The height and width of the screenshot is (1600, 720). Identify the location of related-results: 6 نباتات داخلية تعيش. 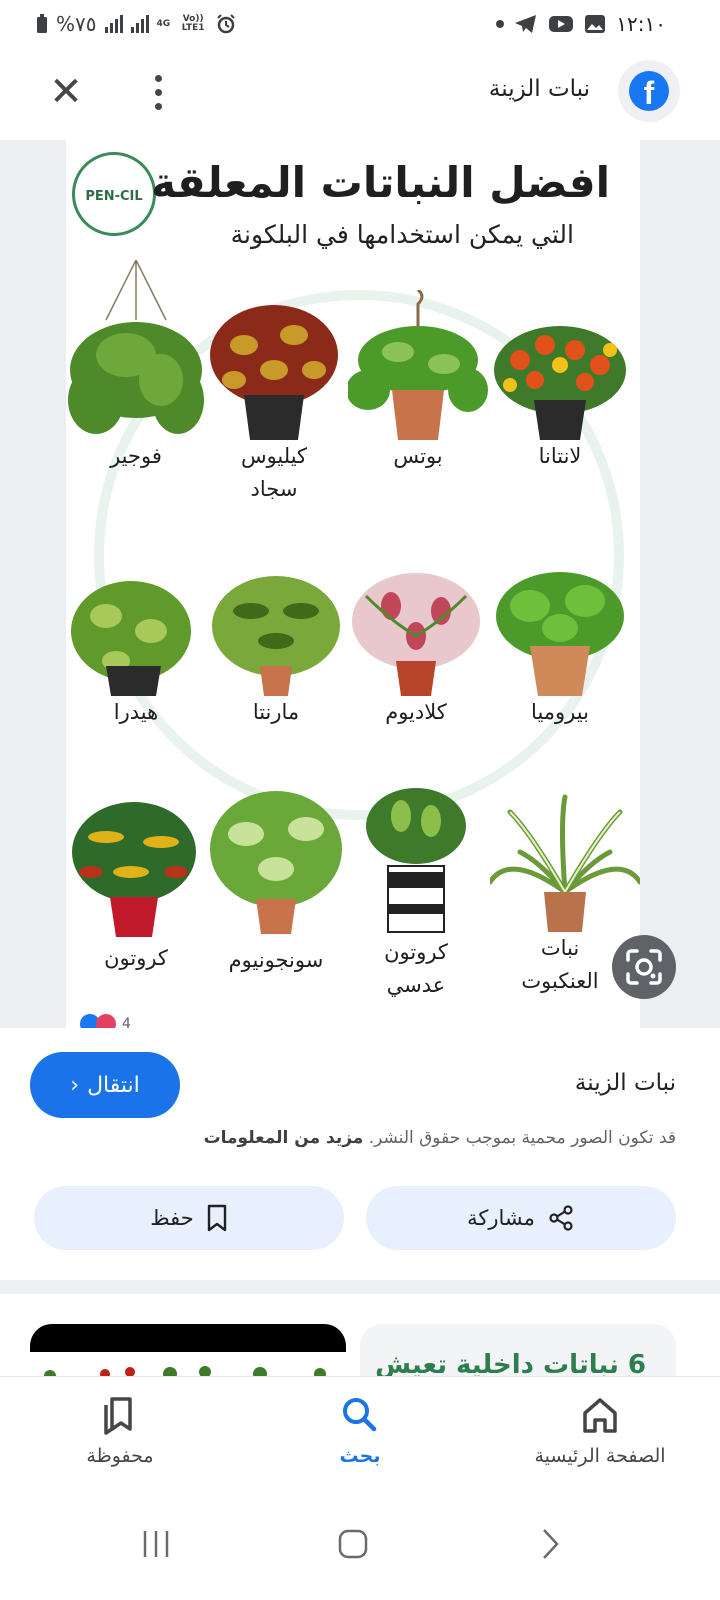
(360, 1335).